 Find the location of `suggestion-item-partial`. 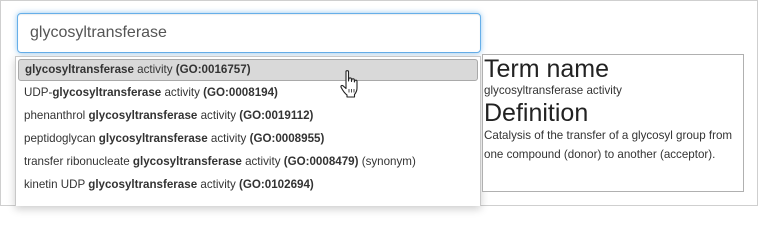

suggestion-item-partial is located at coordinates (248, 201).